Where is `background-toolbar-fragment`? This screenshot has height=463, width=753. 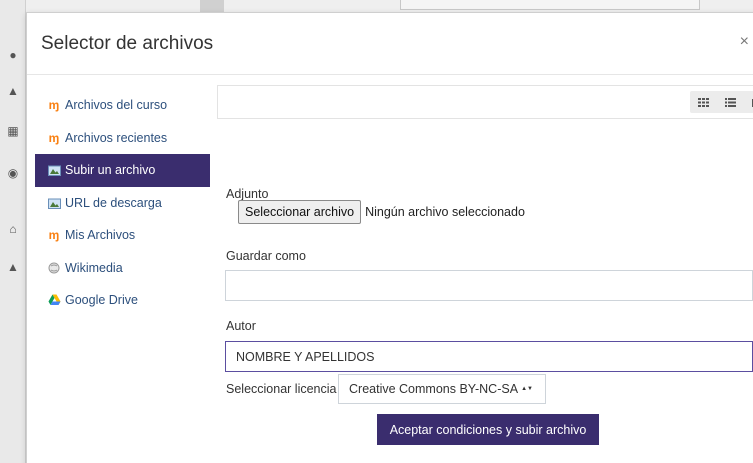 background-toolbar-fragment is located at coordinates (212, 6).